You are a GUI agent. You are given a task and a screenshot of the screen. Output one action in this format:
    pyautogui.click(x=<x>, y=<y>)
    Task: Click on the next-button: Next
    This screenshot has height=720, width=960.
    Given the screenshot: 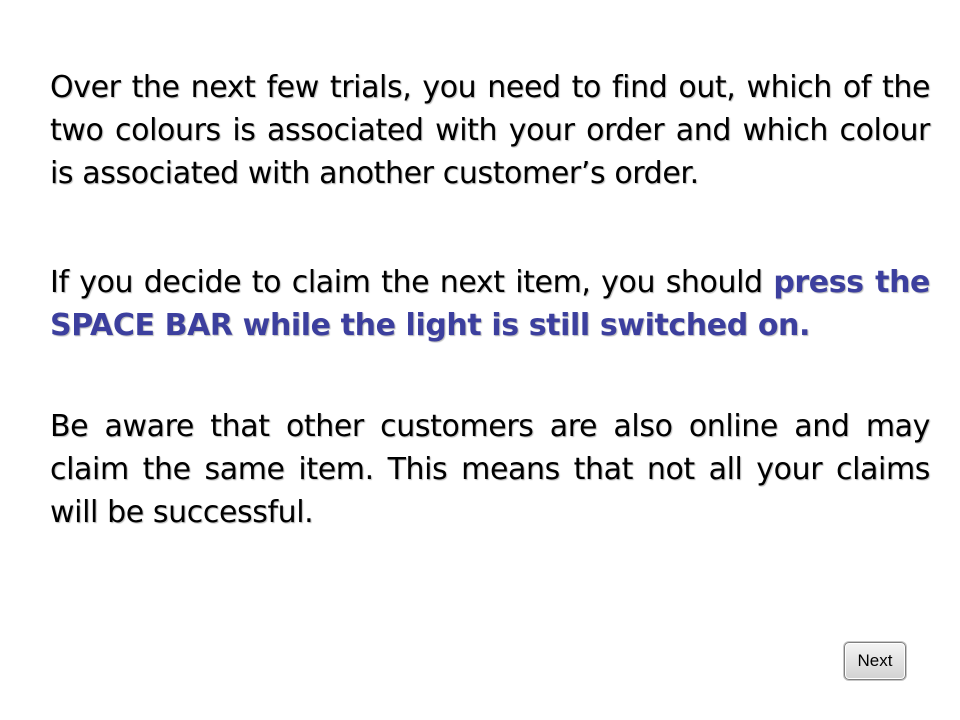 What is the action you would take?
    pyautogui.click(x=875, y=661)
    